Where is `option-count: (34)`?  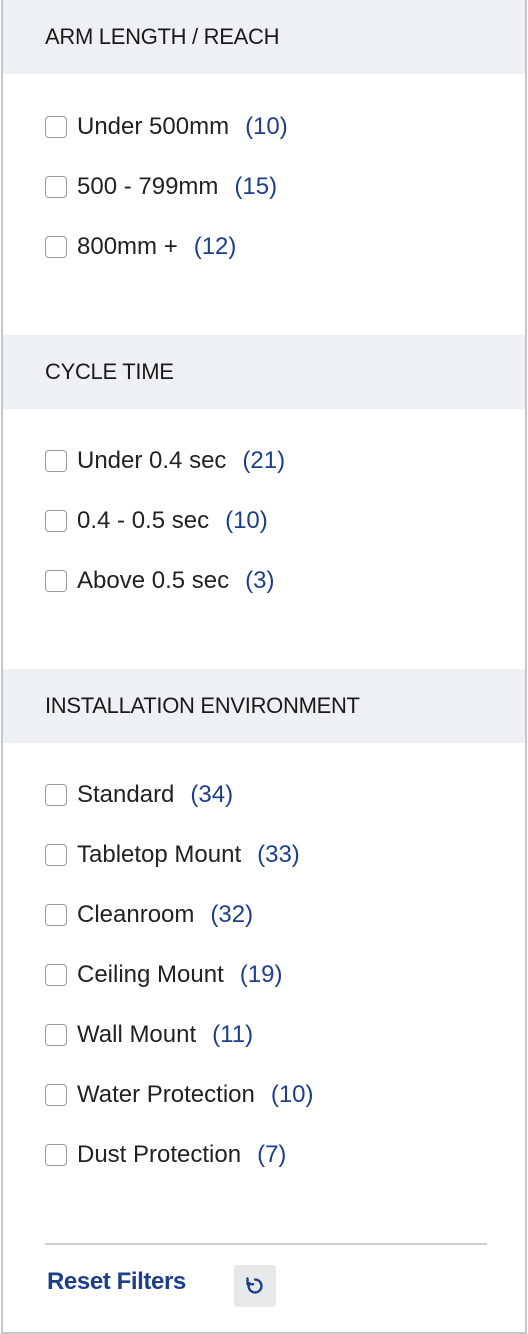 option-count: (34) is located at coordinates (212, 794).